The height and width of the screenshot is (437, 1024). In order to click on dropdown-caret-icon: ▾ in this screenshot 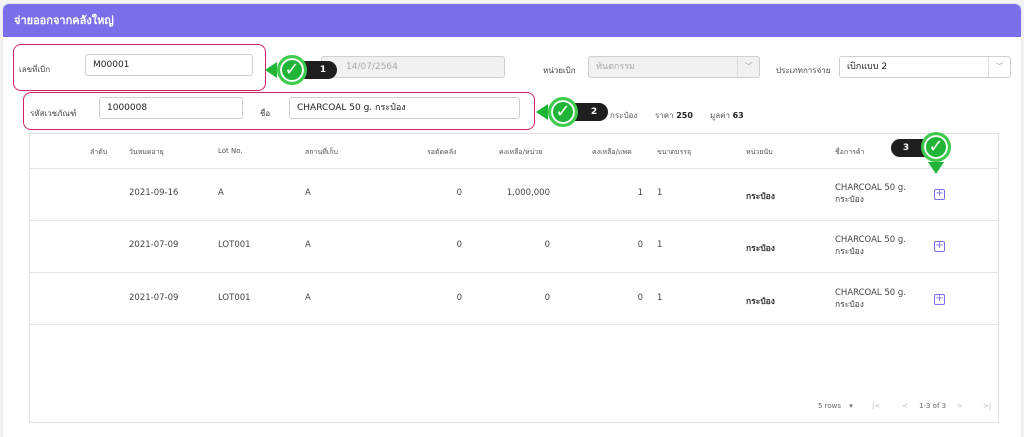, I will do `click(851, 406)`.